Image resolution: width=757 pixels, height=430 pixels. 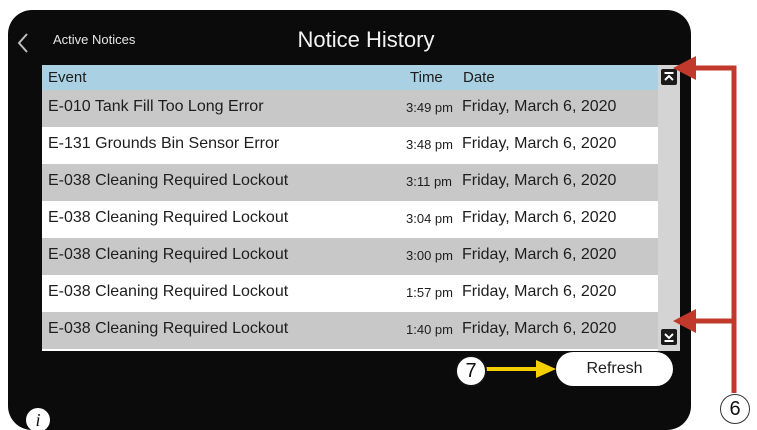 I want to click on column-header-time: Time, so click(x=426, y=77).